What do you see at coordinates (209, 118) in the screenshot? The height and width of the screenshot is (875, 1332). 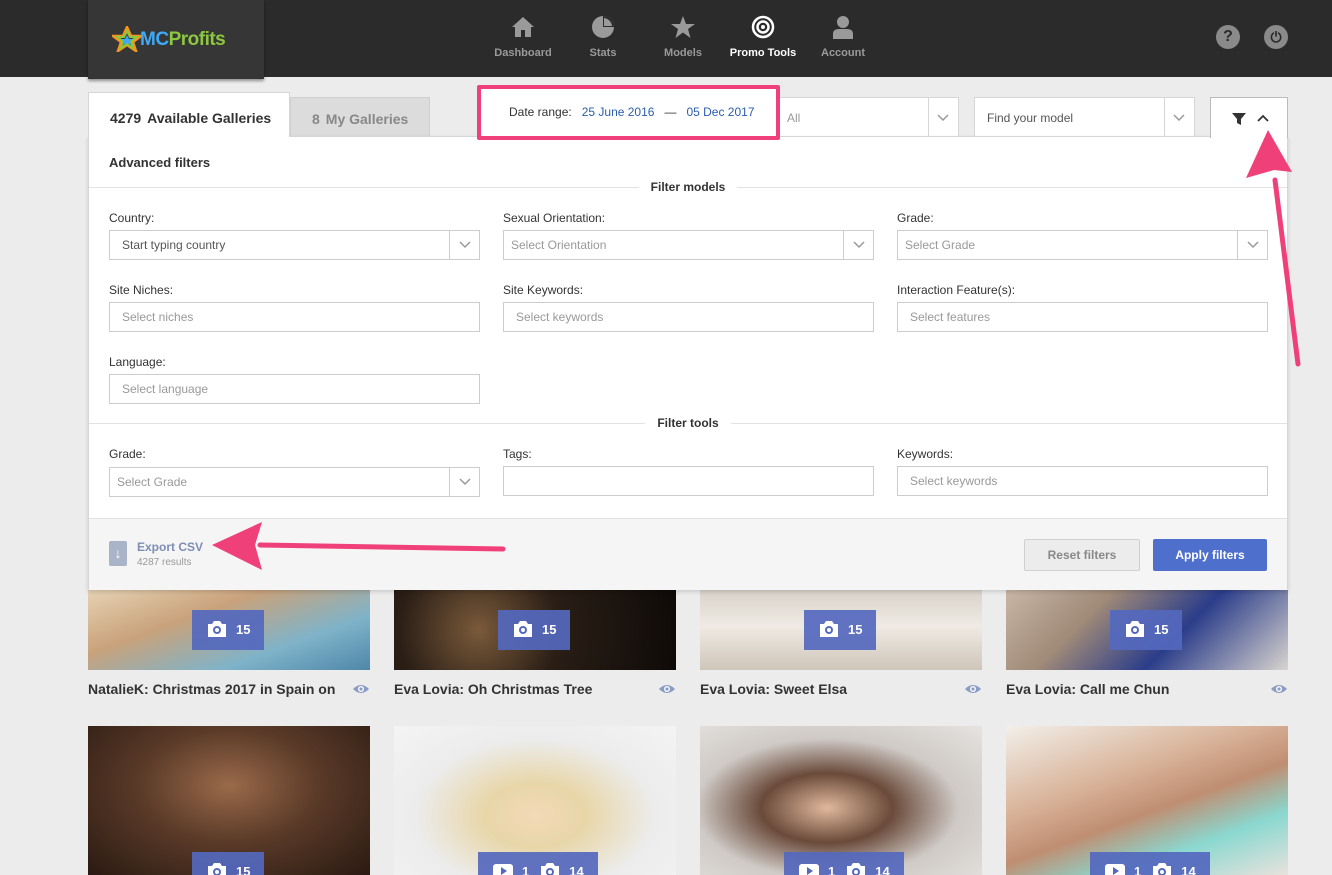 I see `tab-available-label: Available Galleries` at bounding box center [209, 118].